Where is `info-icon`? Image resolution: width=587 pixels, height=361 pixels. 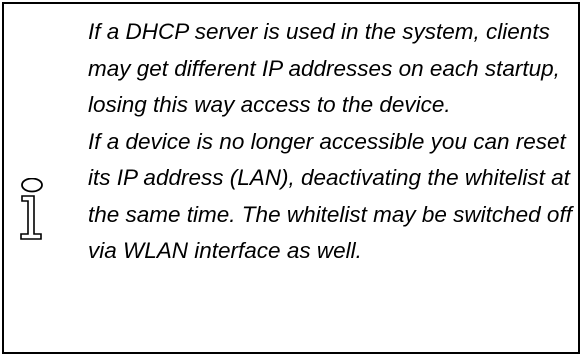
info-icon is located at coordinates (31, 209).